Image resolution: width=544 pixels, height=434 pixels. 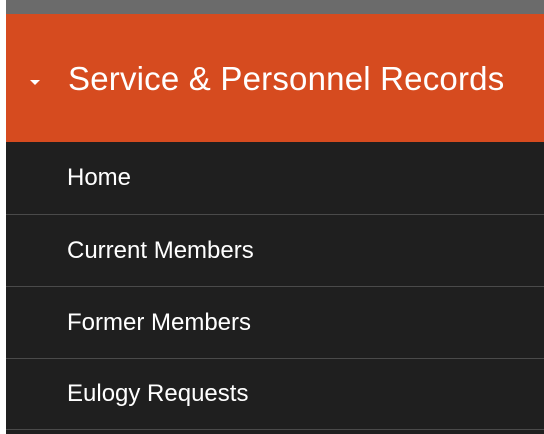 What do you see at coordinates (160, 250) in the screenshot?
I see `nav-item-label: Current Members` at bounding box center [160, 250].